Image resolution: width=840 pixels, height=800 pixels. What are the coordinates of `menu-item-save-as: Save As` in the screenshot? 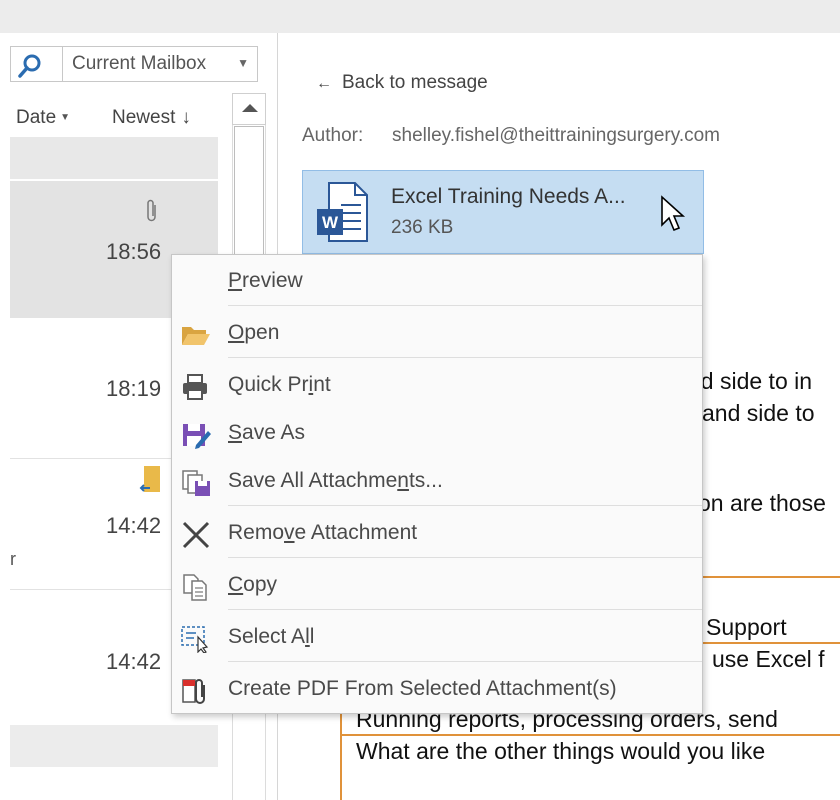 It's located at (437, 434).